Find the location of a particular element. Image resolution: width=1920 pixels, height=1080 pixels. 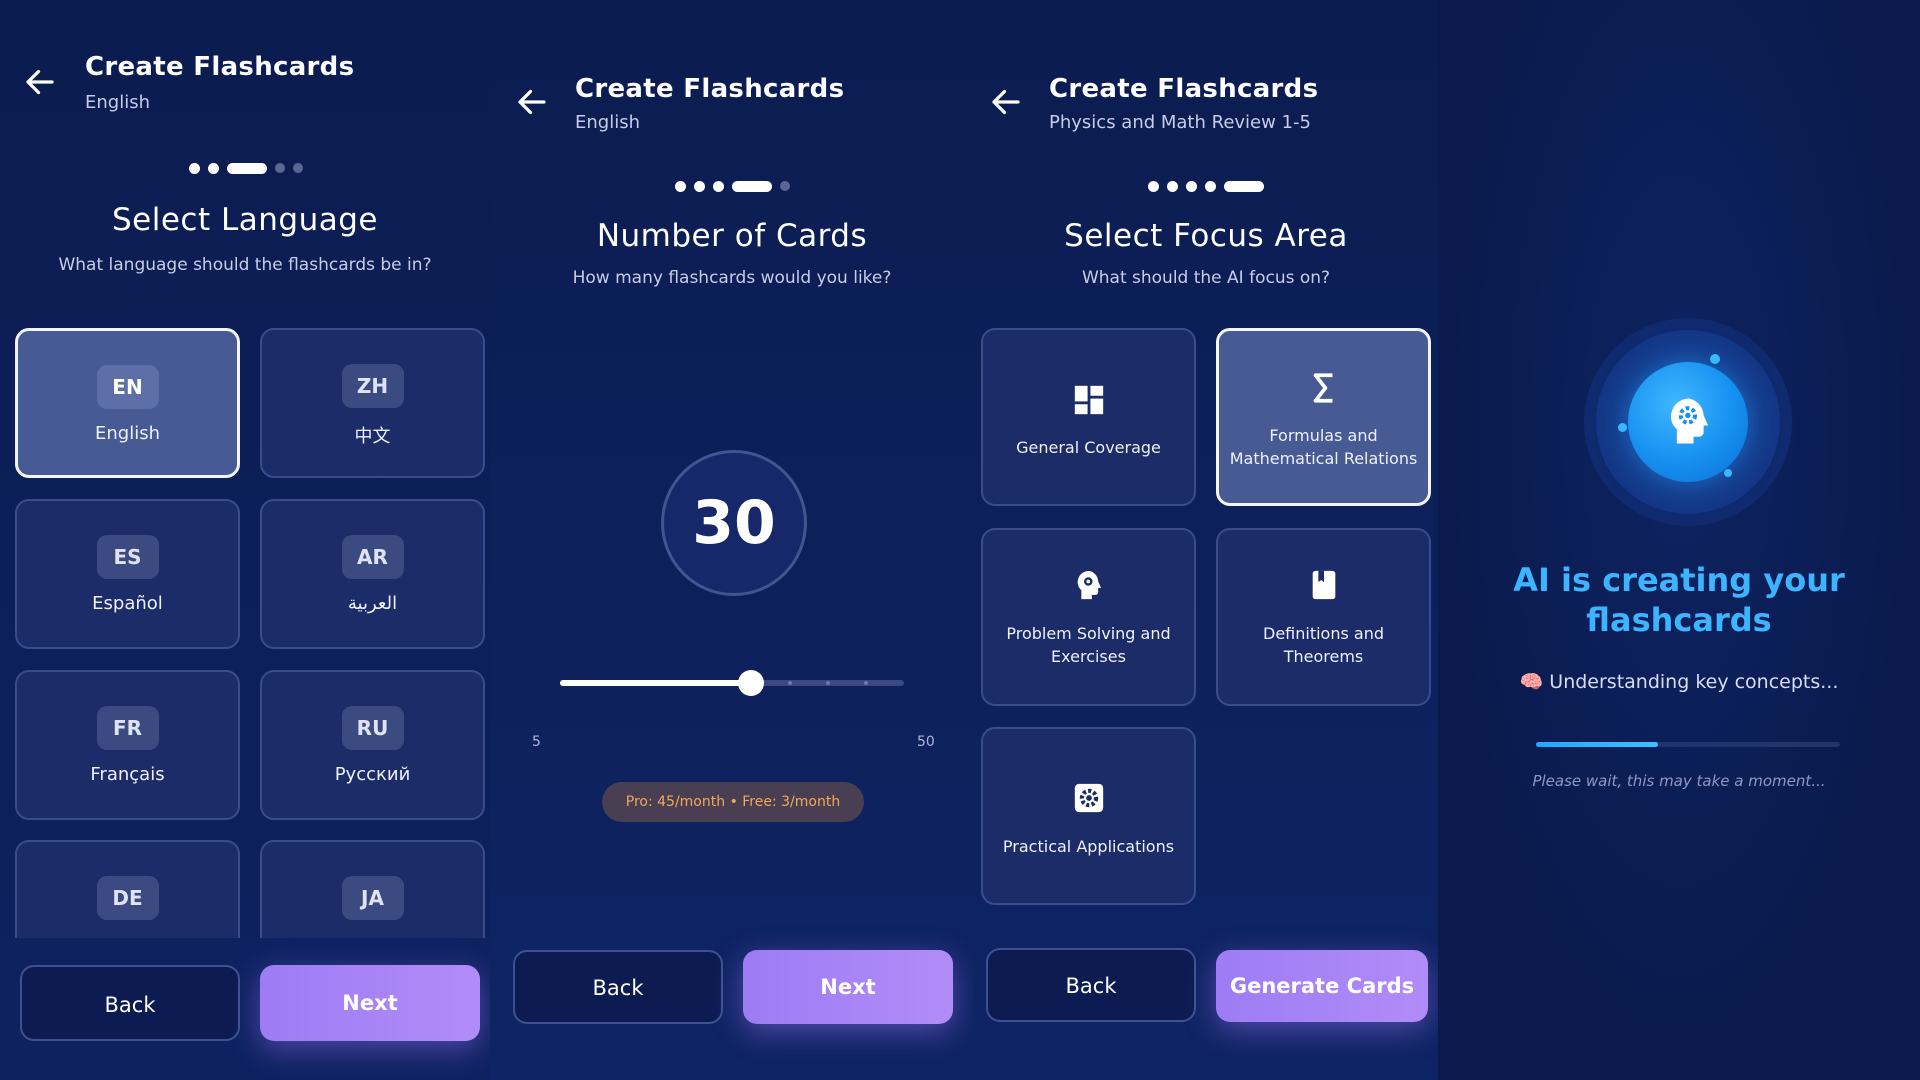

language-name: العربية is located at coordinates (372, 603).